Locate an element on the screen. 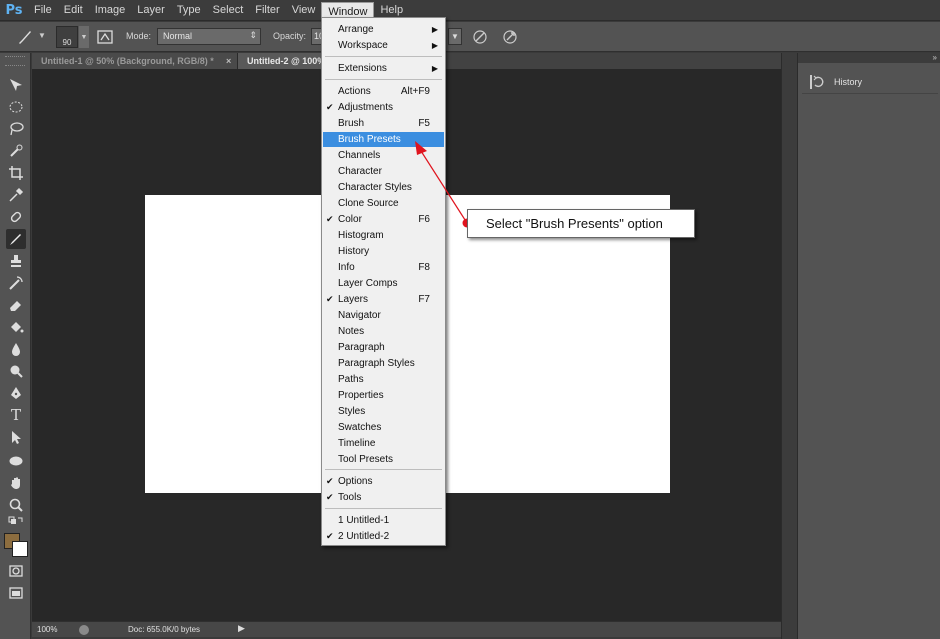 The image size is (940, 639). history-brush-tool-icon is located at coordinates (16, 283).